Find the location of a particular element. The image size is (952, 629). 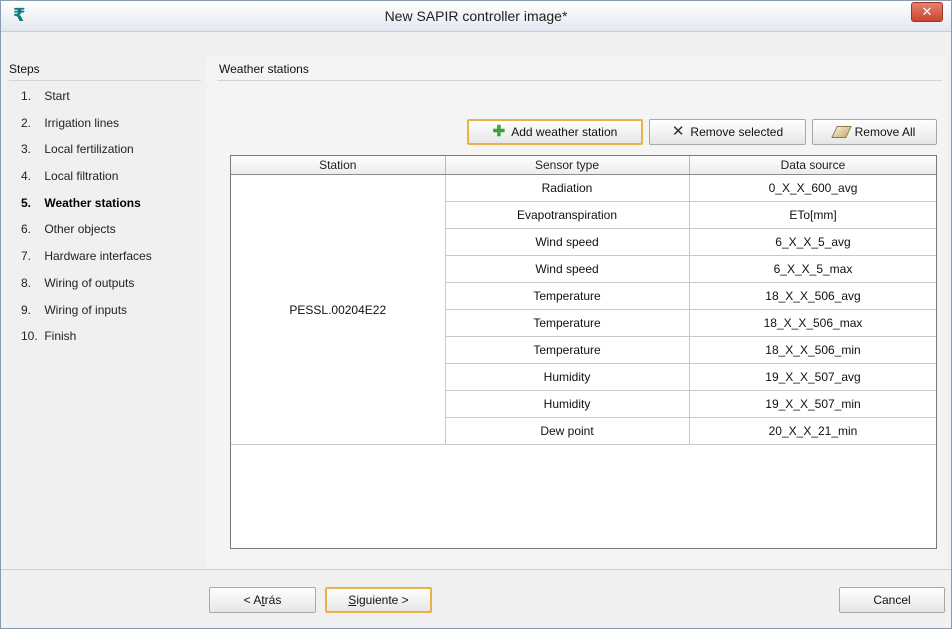

next-button-label: Siguiente > is located at coordinates (378, 600).